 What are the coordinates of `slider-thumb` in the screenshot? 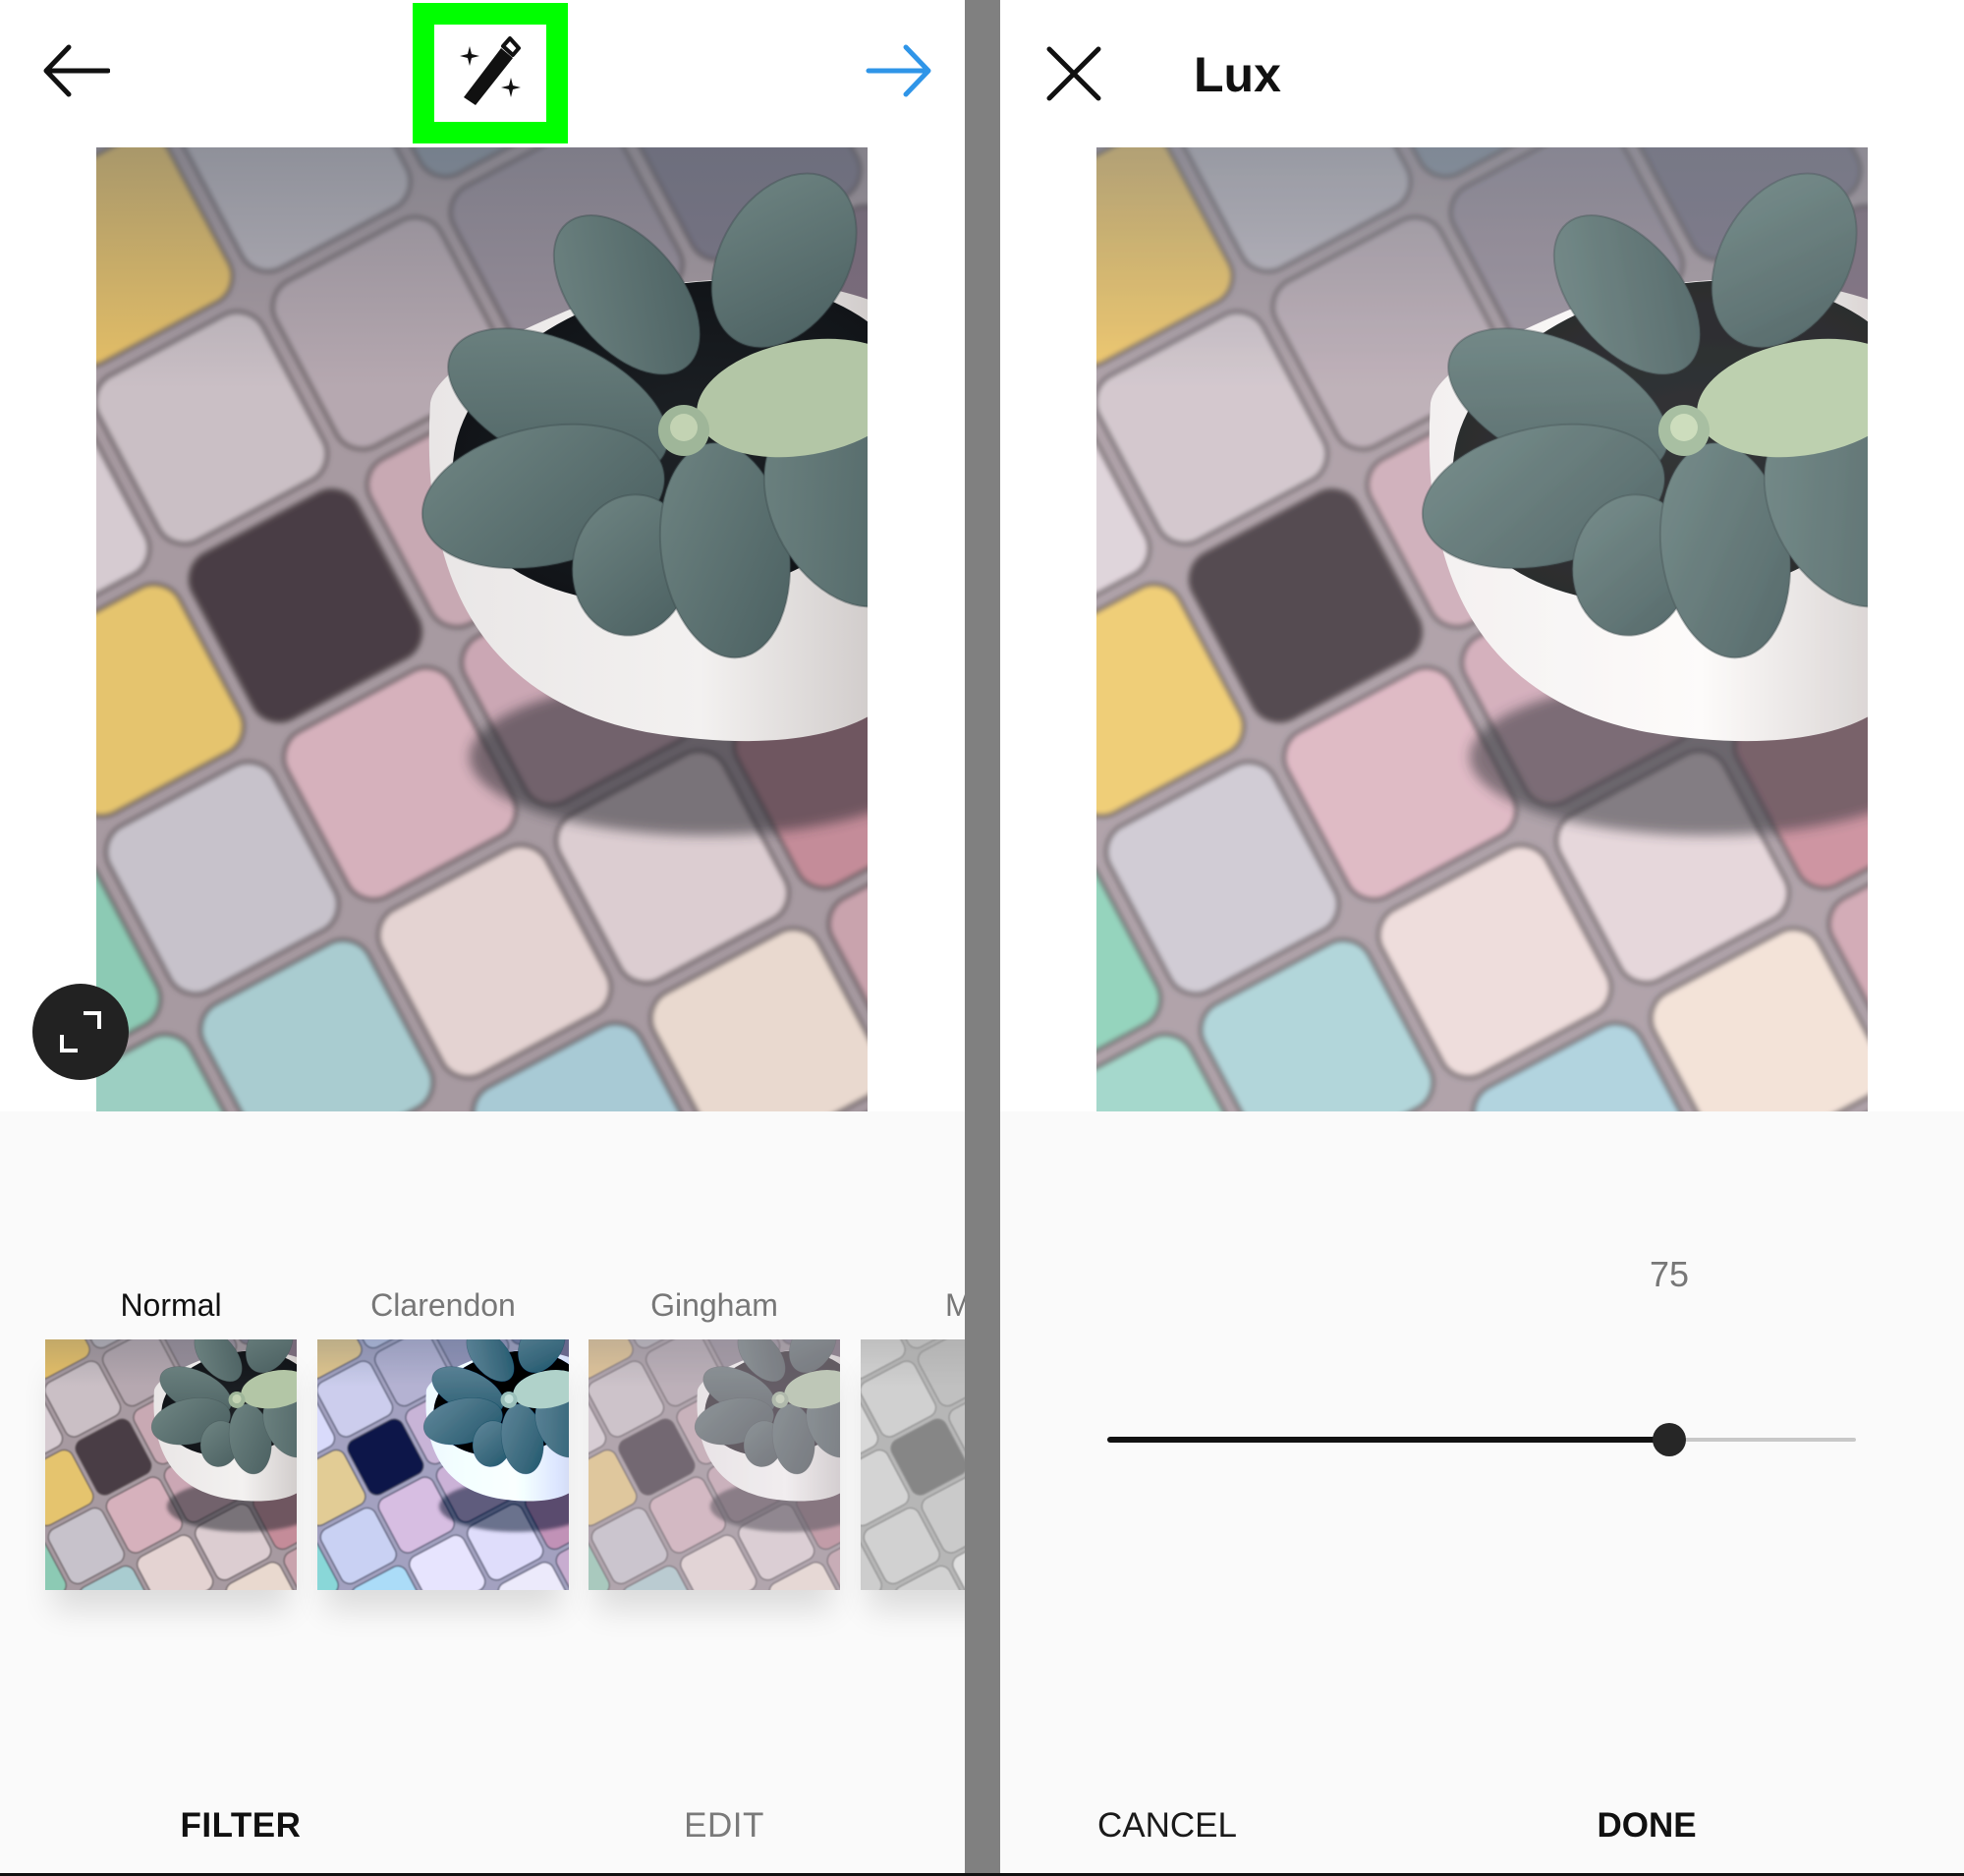 It's located at (1670, 1439).